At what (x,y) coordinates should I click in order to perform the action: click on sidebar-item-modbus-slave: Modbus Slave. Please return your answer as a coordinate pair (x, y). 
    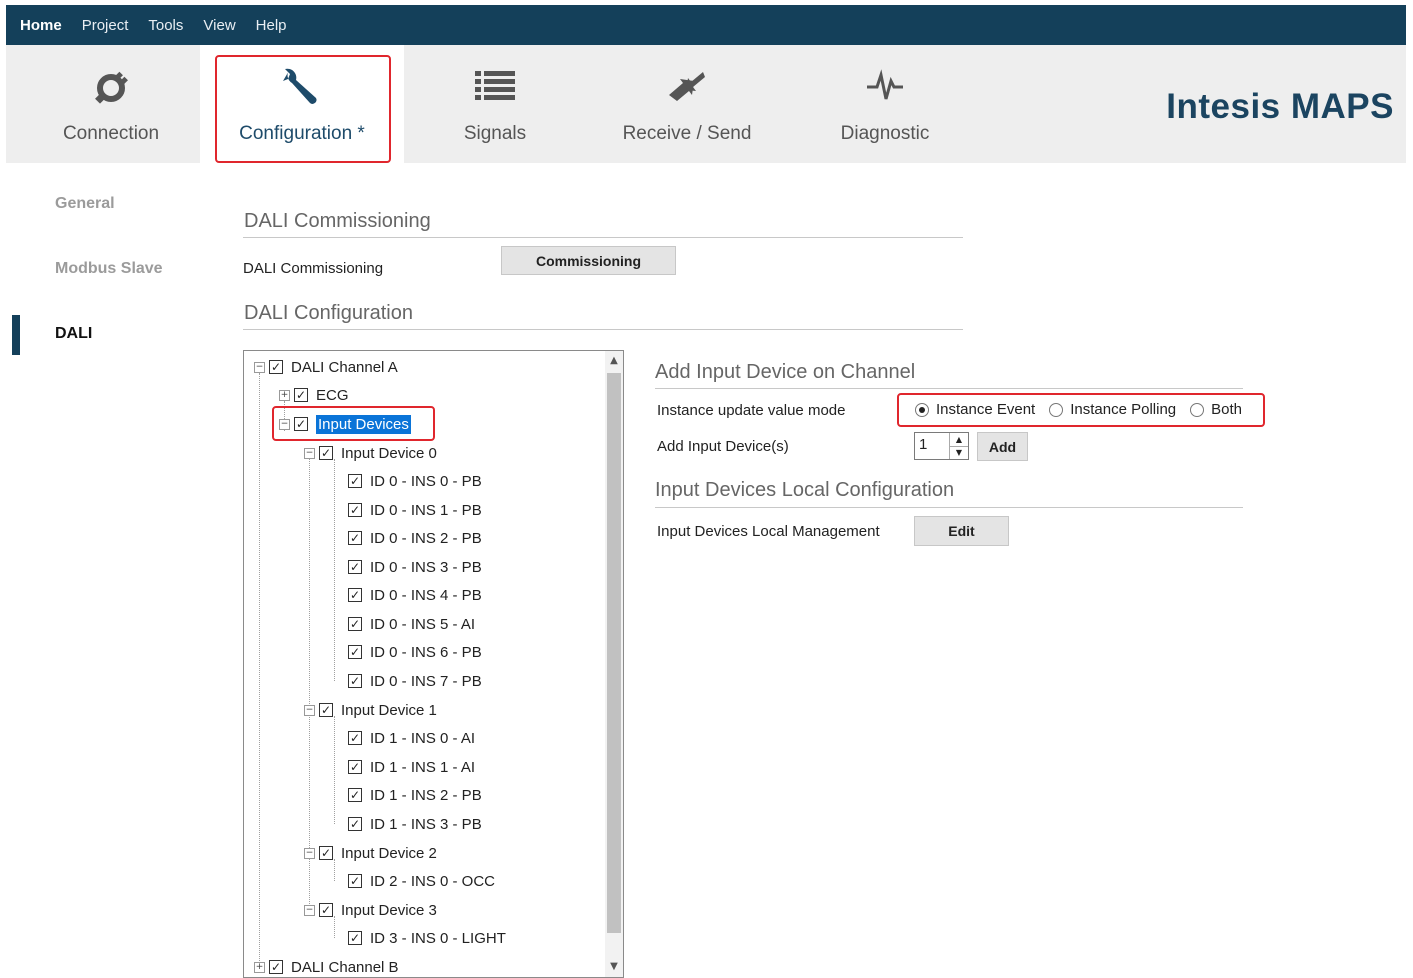
    Looking at the image, I should click on (109, 269).